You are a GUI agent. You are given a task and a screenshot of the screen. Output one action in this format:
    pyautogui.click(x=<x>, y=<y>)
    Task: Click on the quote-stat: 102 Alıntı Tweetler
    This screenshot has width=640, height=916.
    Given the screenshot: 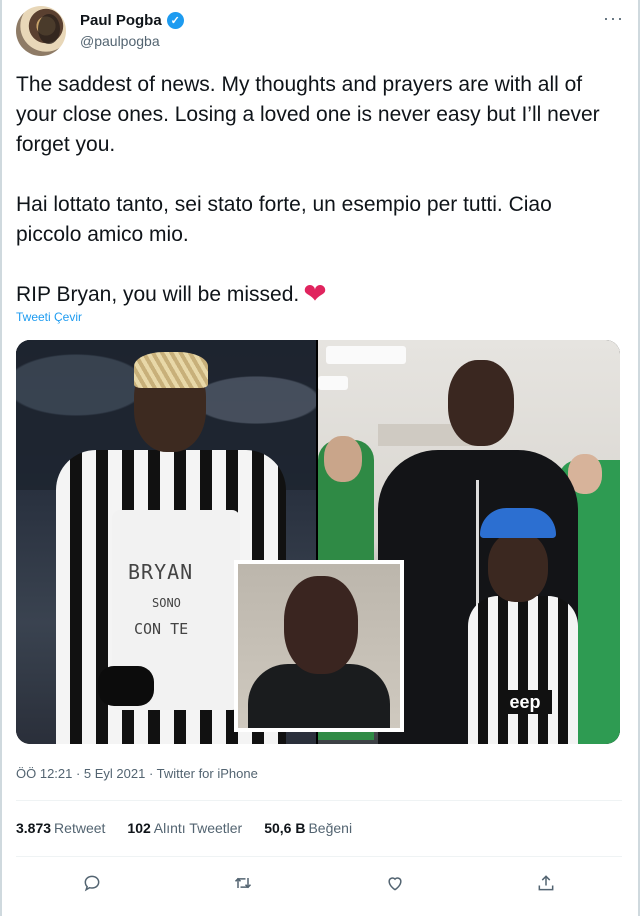 What is the action you would take?
    pyautogui.click(x=184, y=828)
    